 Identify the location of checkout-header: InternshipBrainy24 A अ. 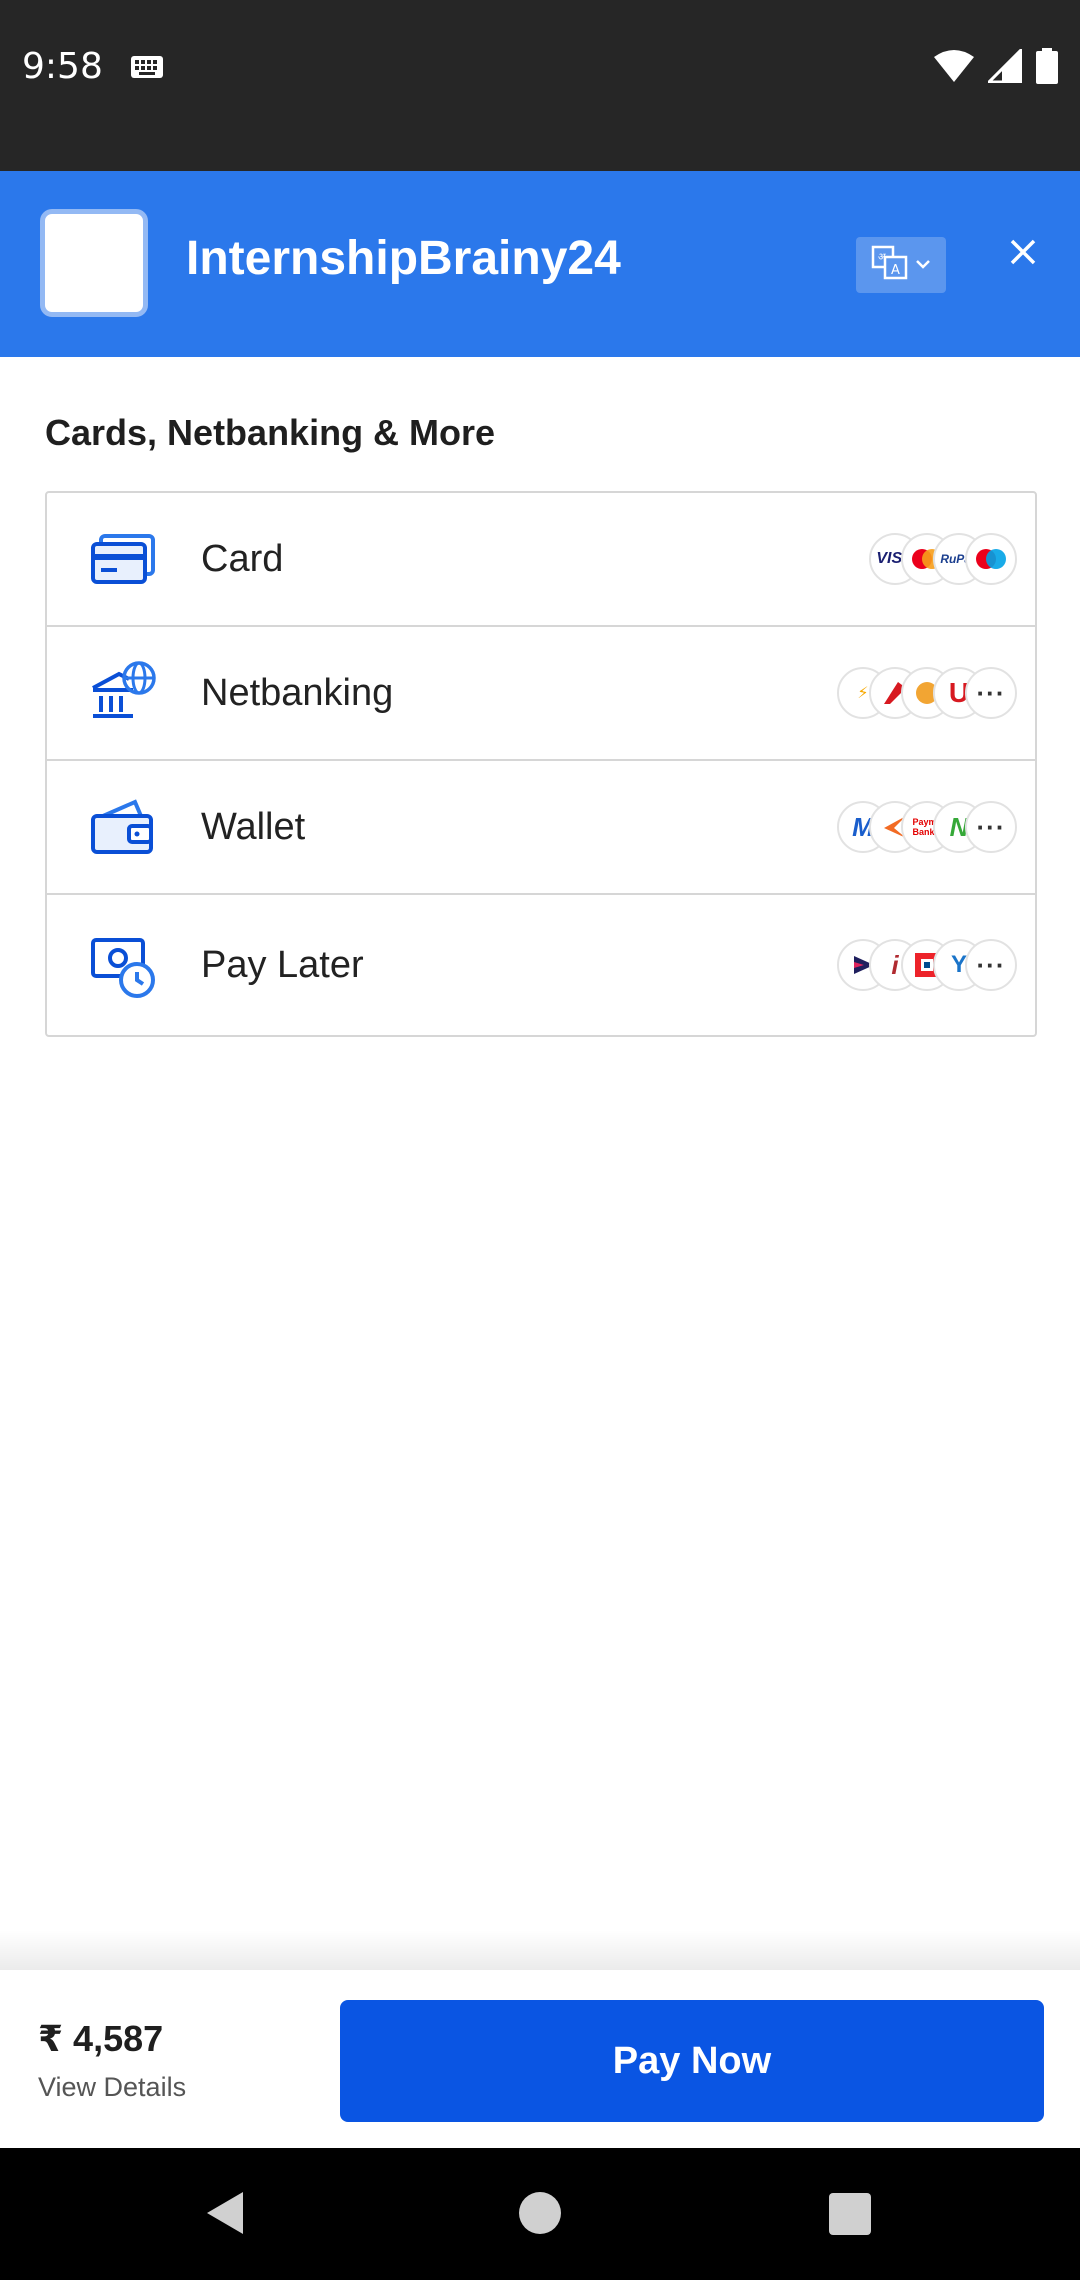
(540, 264).